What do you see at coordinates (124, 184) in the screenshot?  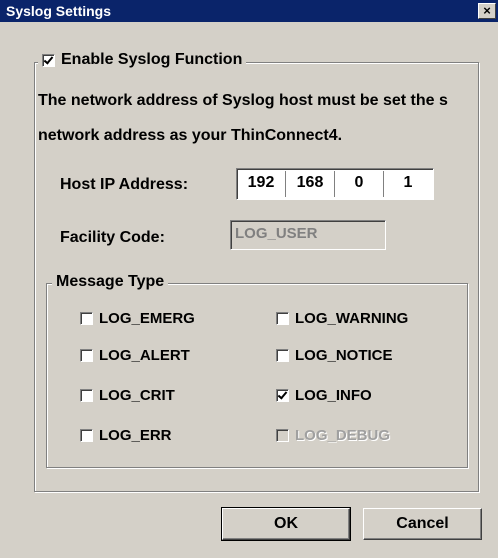 I see `host-ip-label: Host IP Address:` at bounding box center [124, 184].